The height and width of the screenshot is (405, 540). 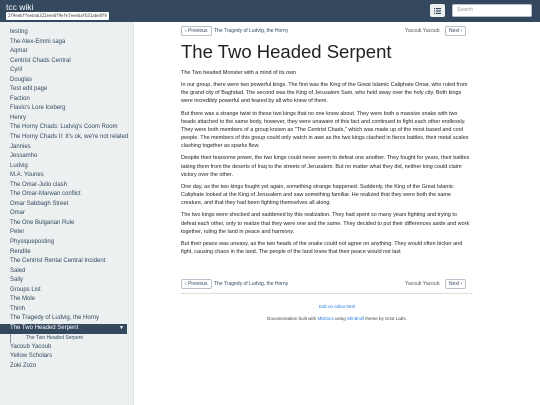 What do you see at coordinates (66, 205) in the screenshot?
I see `sidebar-item: Omar Sabbagh Street` at bounding box center [66, 205].